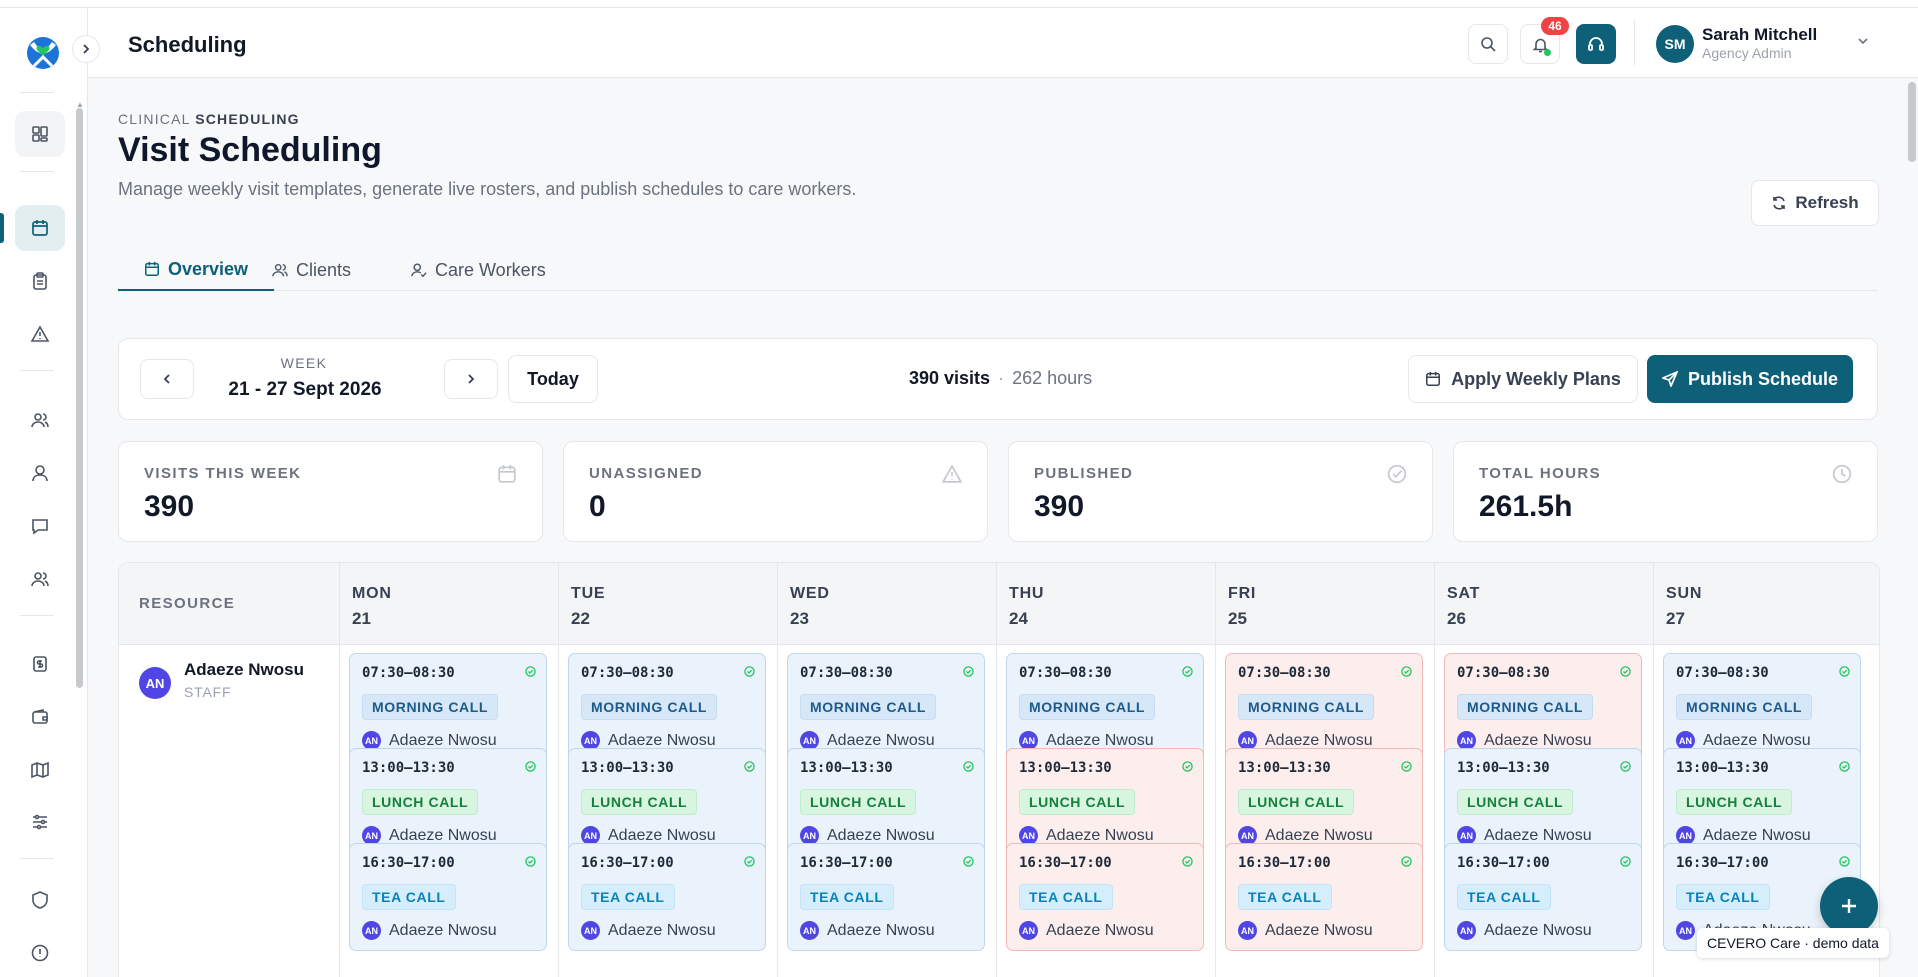  Describe the element at coordinates (952, 473) in the screenshot. I see `warning-icon` at that location.